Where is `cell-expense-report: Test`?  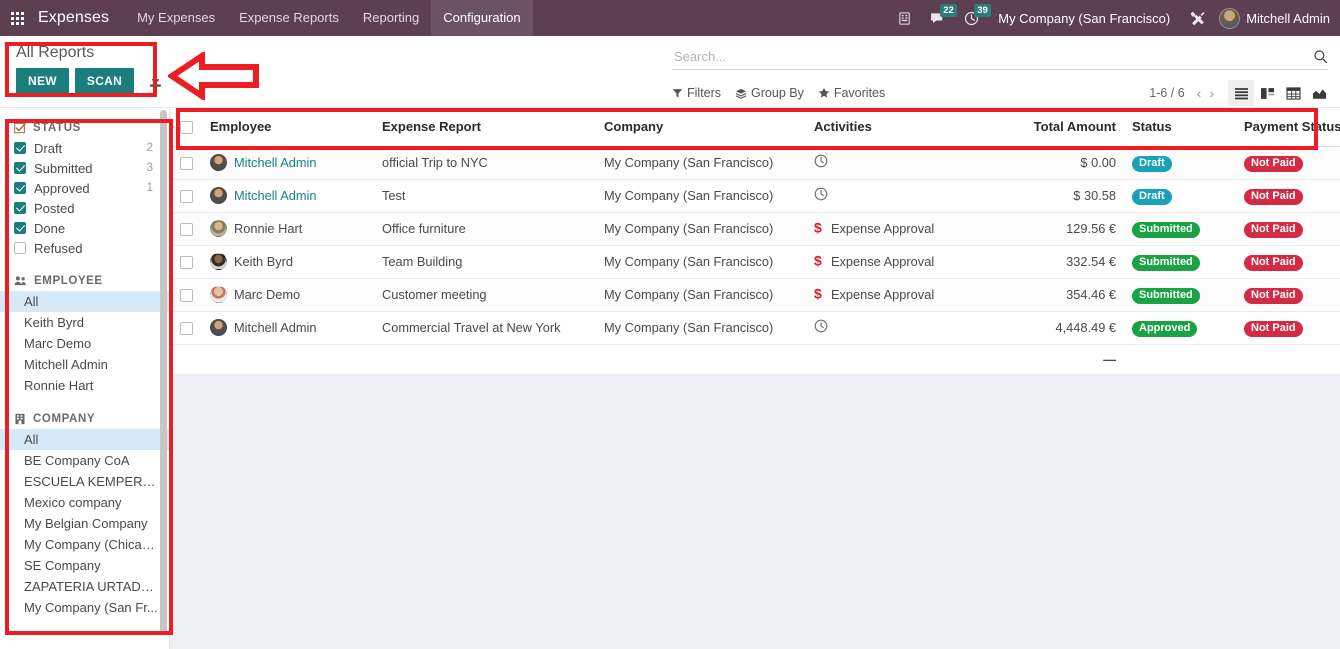 cell-expense-report: Test is located at coordinates (485, 196).